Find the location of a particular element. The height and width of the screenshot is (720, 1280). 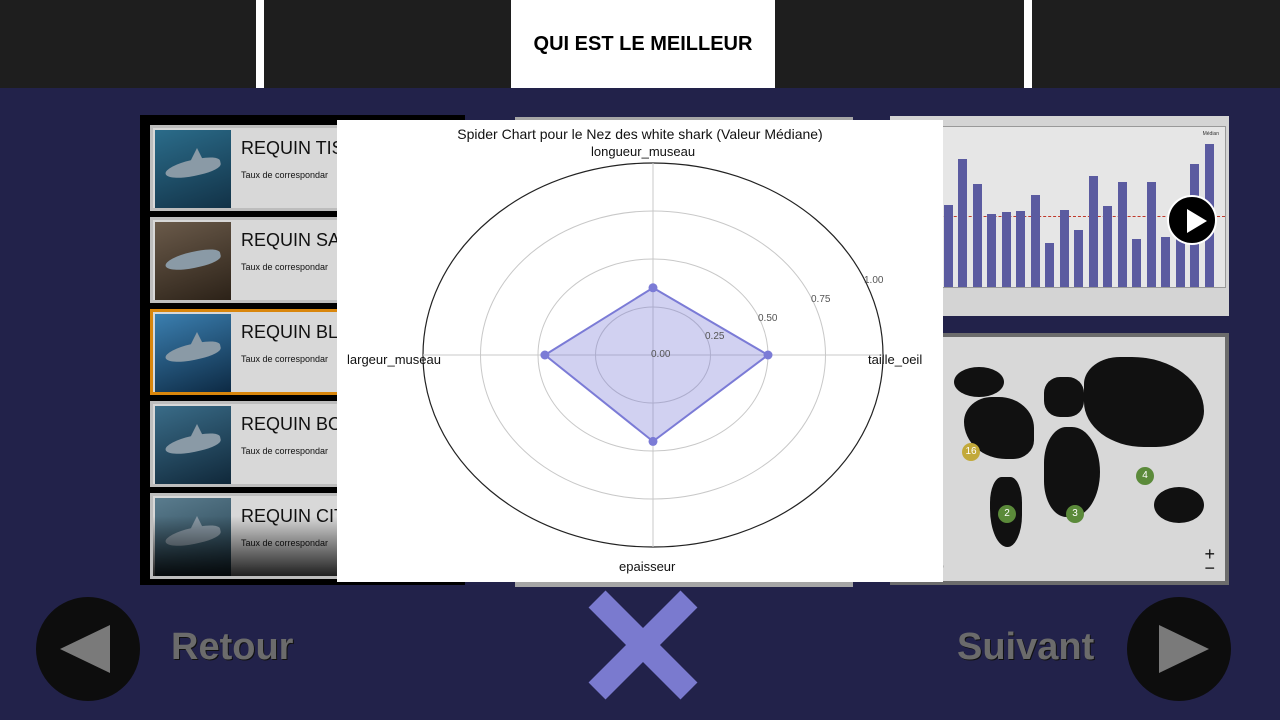

tab-label: QUI EST LE MEILLEUR is located at coordinates (643, 43).